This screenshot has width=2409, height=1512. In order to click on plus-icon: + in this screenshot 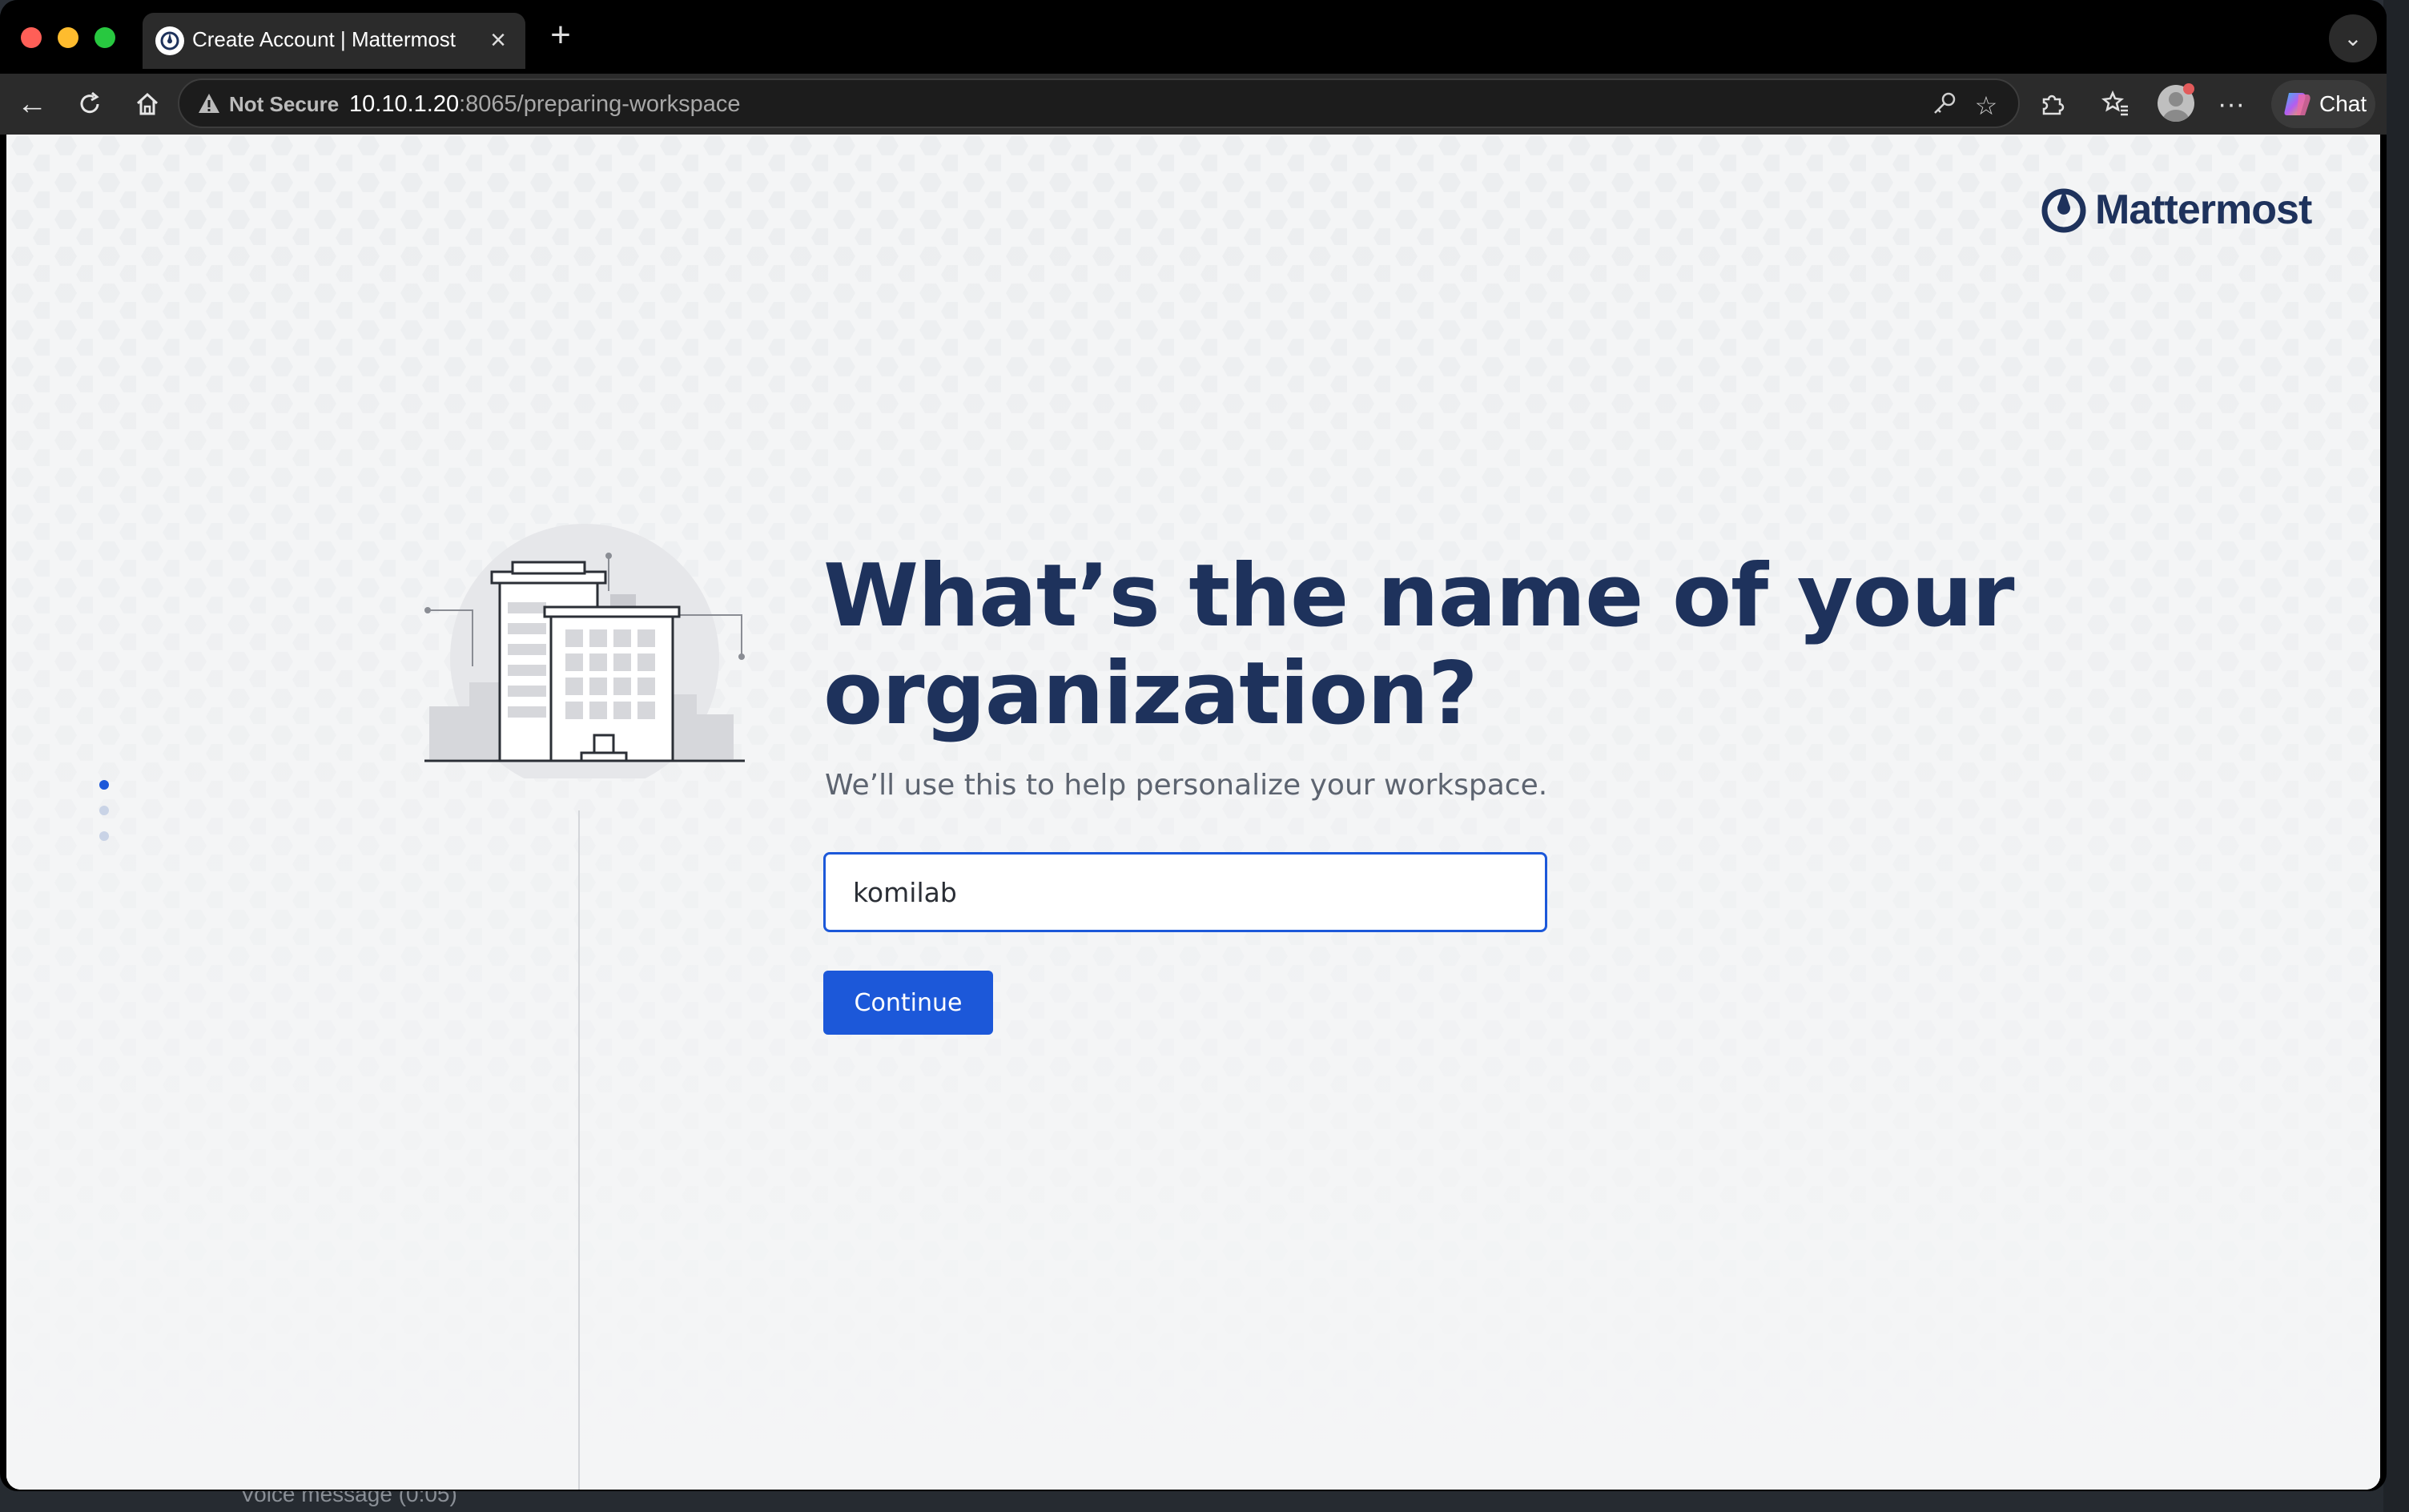, I will do `click(560, 35)`.